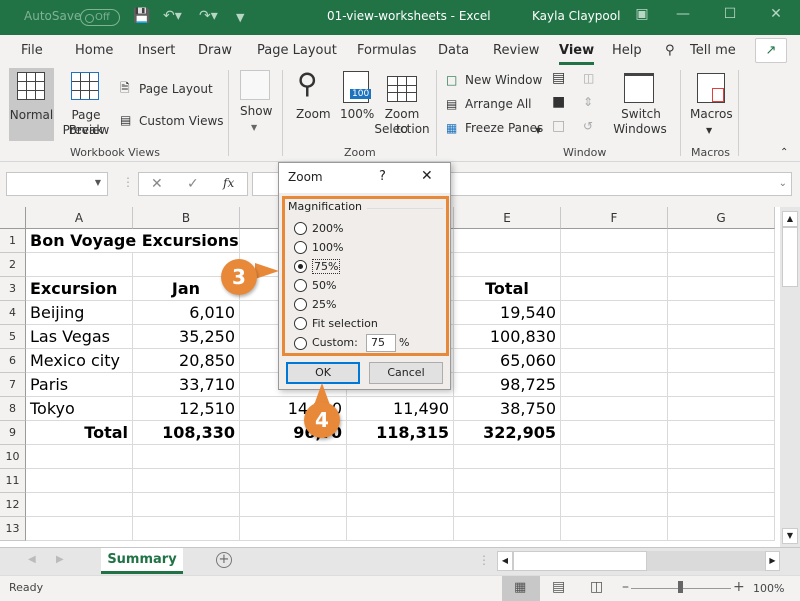  What do you see at coordinates (240, 17) in the screenshot?
I see `customize-toolbar-icon: ▼` at bounding box center [240, 17].